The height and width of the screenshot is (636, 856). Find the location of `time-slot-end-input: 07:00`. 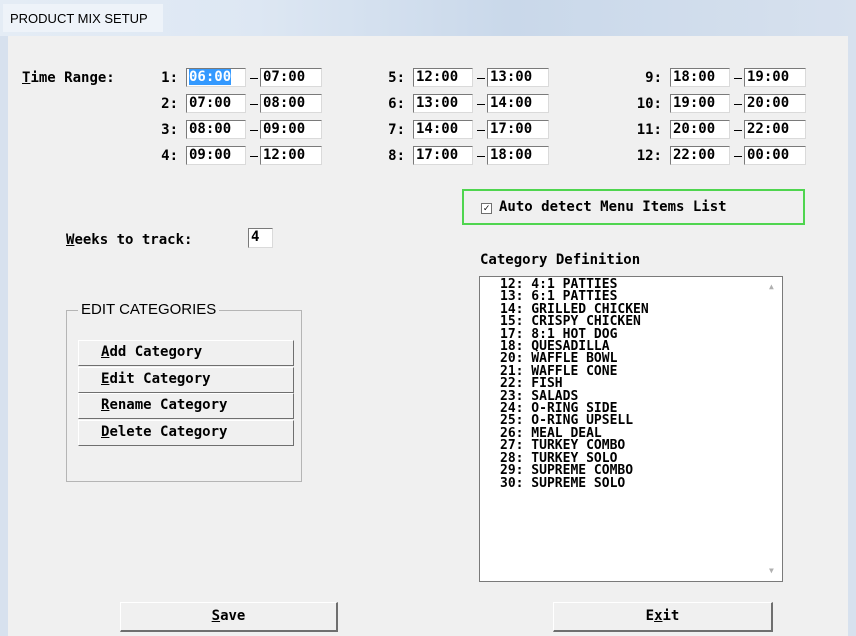

time-slot-end-input: 07:00 is located at coordinates (291, 77).